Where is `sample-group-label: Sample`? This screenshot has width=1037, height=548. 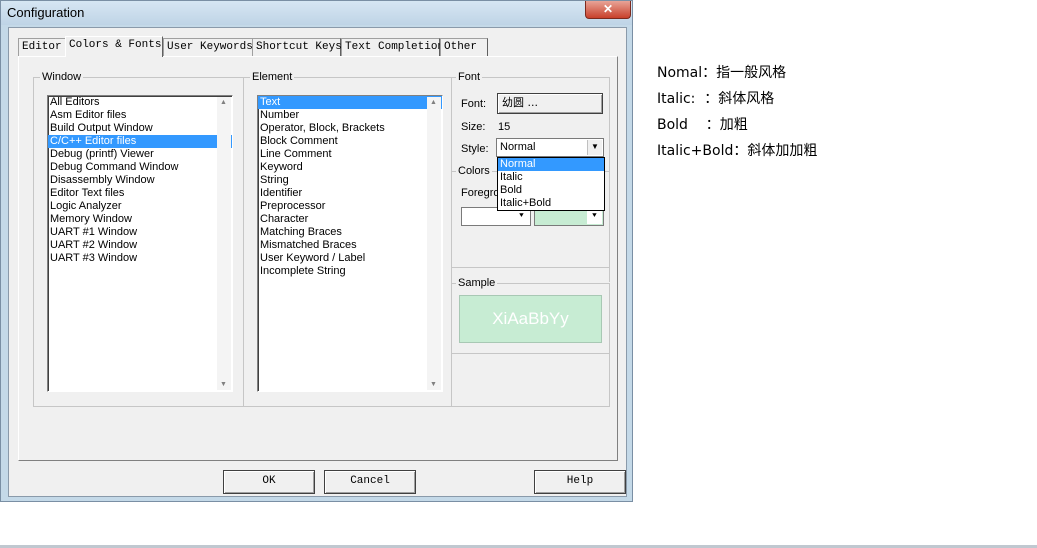
sample-group-label: Sample is located at coordinates (477, 283).